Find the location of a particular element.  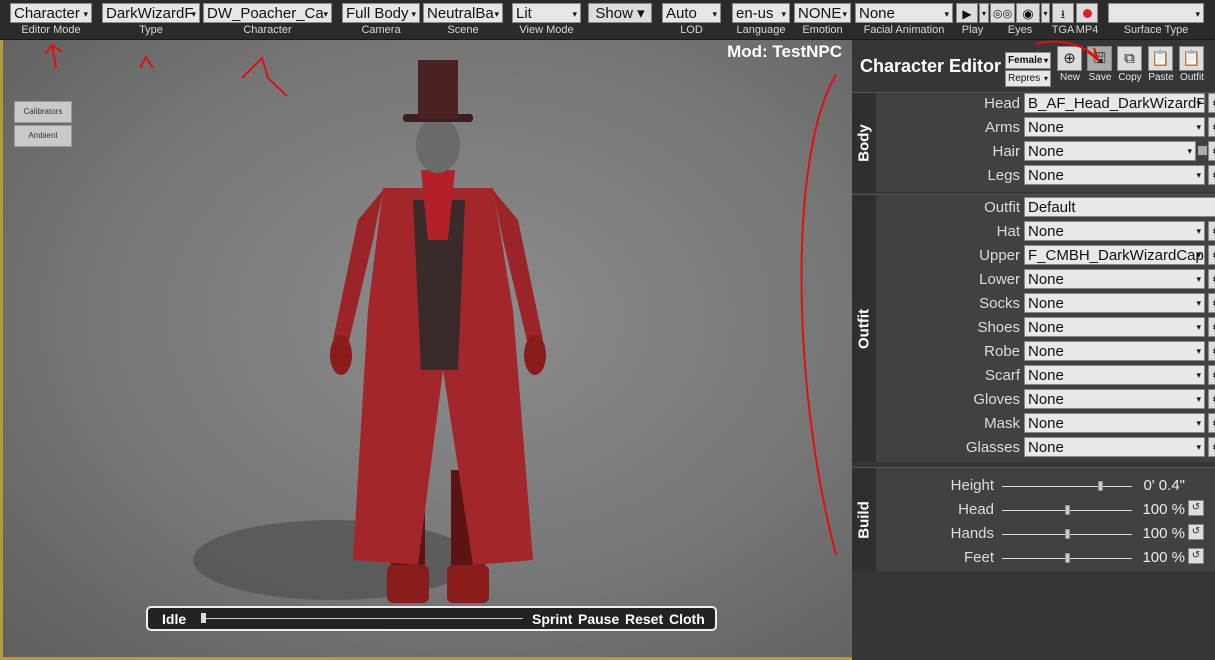

socks-dropdown: None ▾ is located at coordinates (1114, 303).